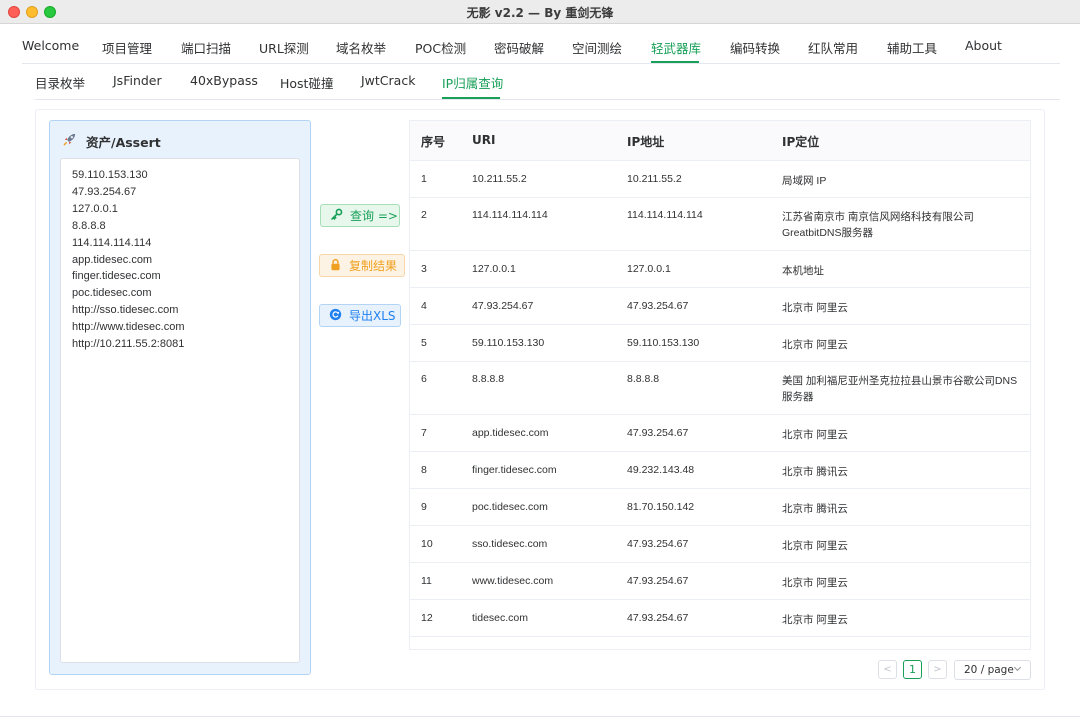  Describe the element at coordinates (499, 179) in the screenshot. I see `cell-uri: 10.211.55.2` at that location.